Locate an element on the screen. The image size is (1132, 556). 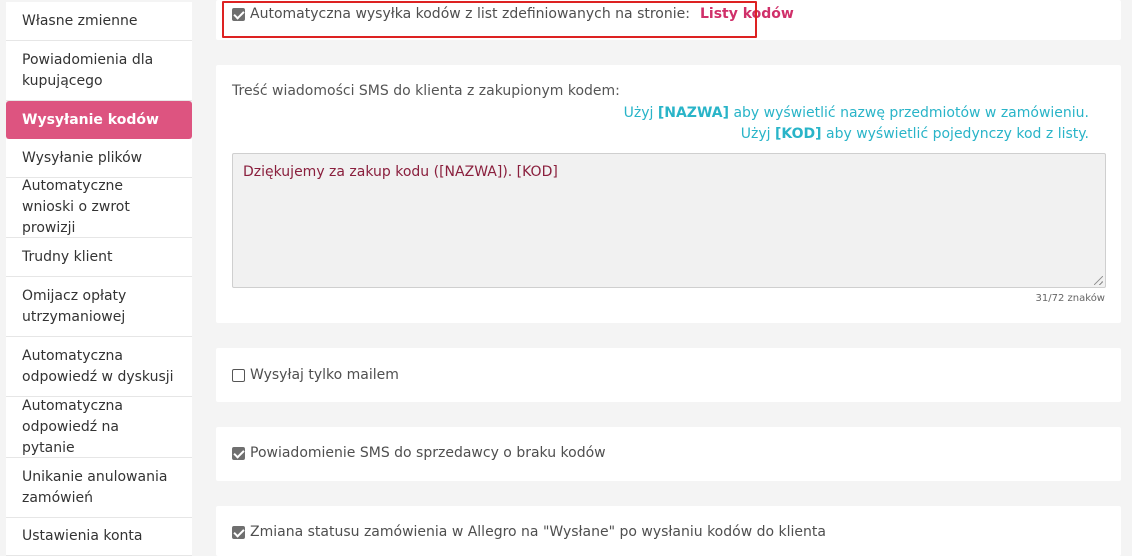
sidebar-item-question-autoreply: Automatyczna odpowiedź na pytanie is located at coordinates (99, 427).